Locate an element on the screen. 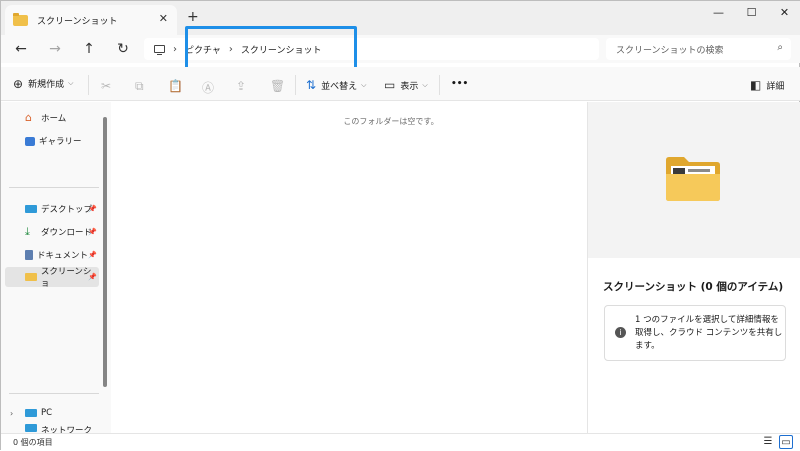 This screenshot has width=800, height=451. sort-icon: ⇅ is located at coordinates (311, 85).